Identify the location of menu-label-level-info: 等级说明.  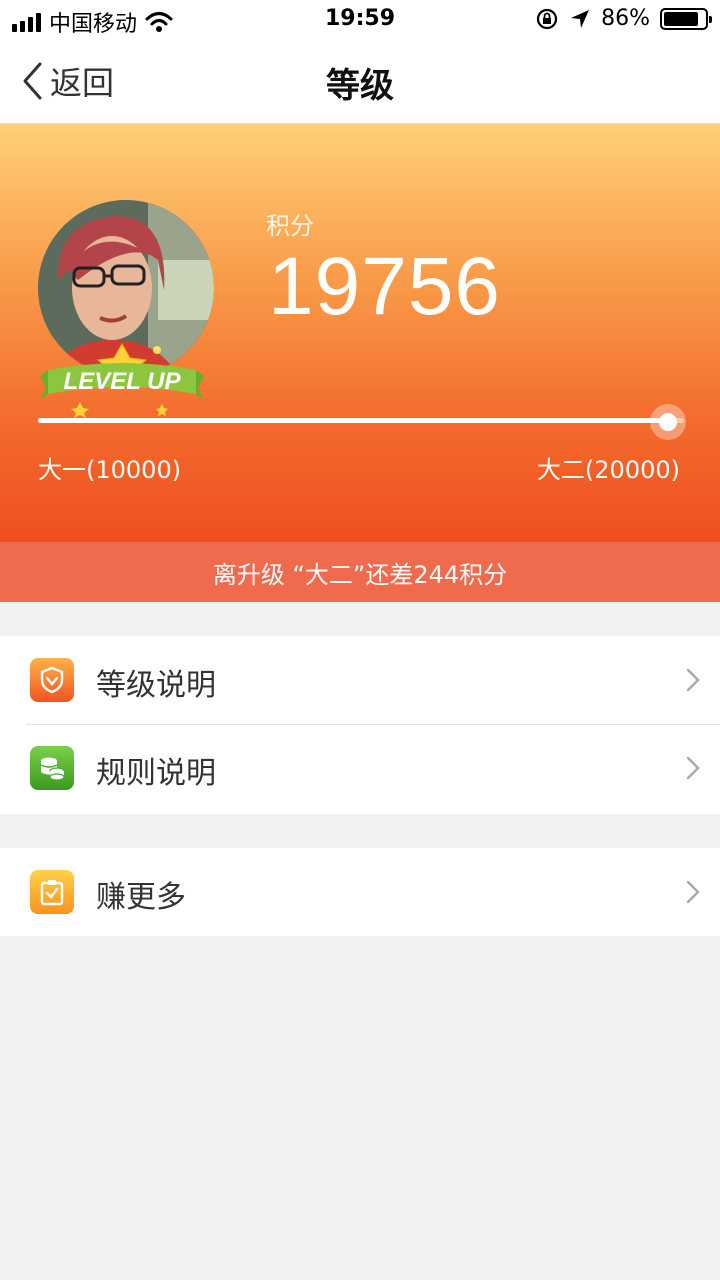
(156, 685).